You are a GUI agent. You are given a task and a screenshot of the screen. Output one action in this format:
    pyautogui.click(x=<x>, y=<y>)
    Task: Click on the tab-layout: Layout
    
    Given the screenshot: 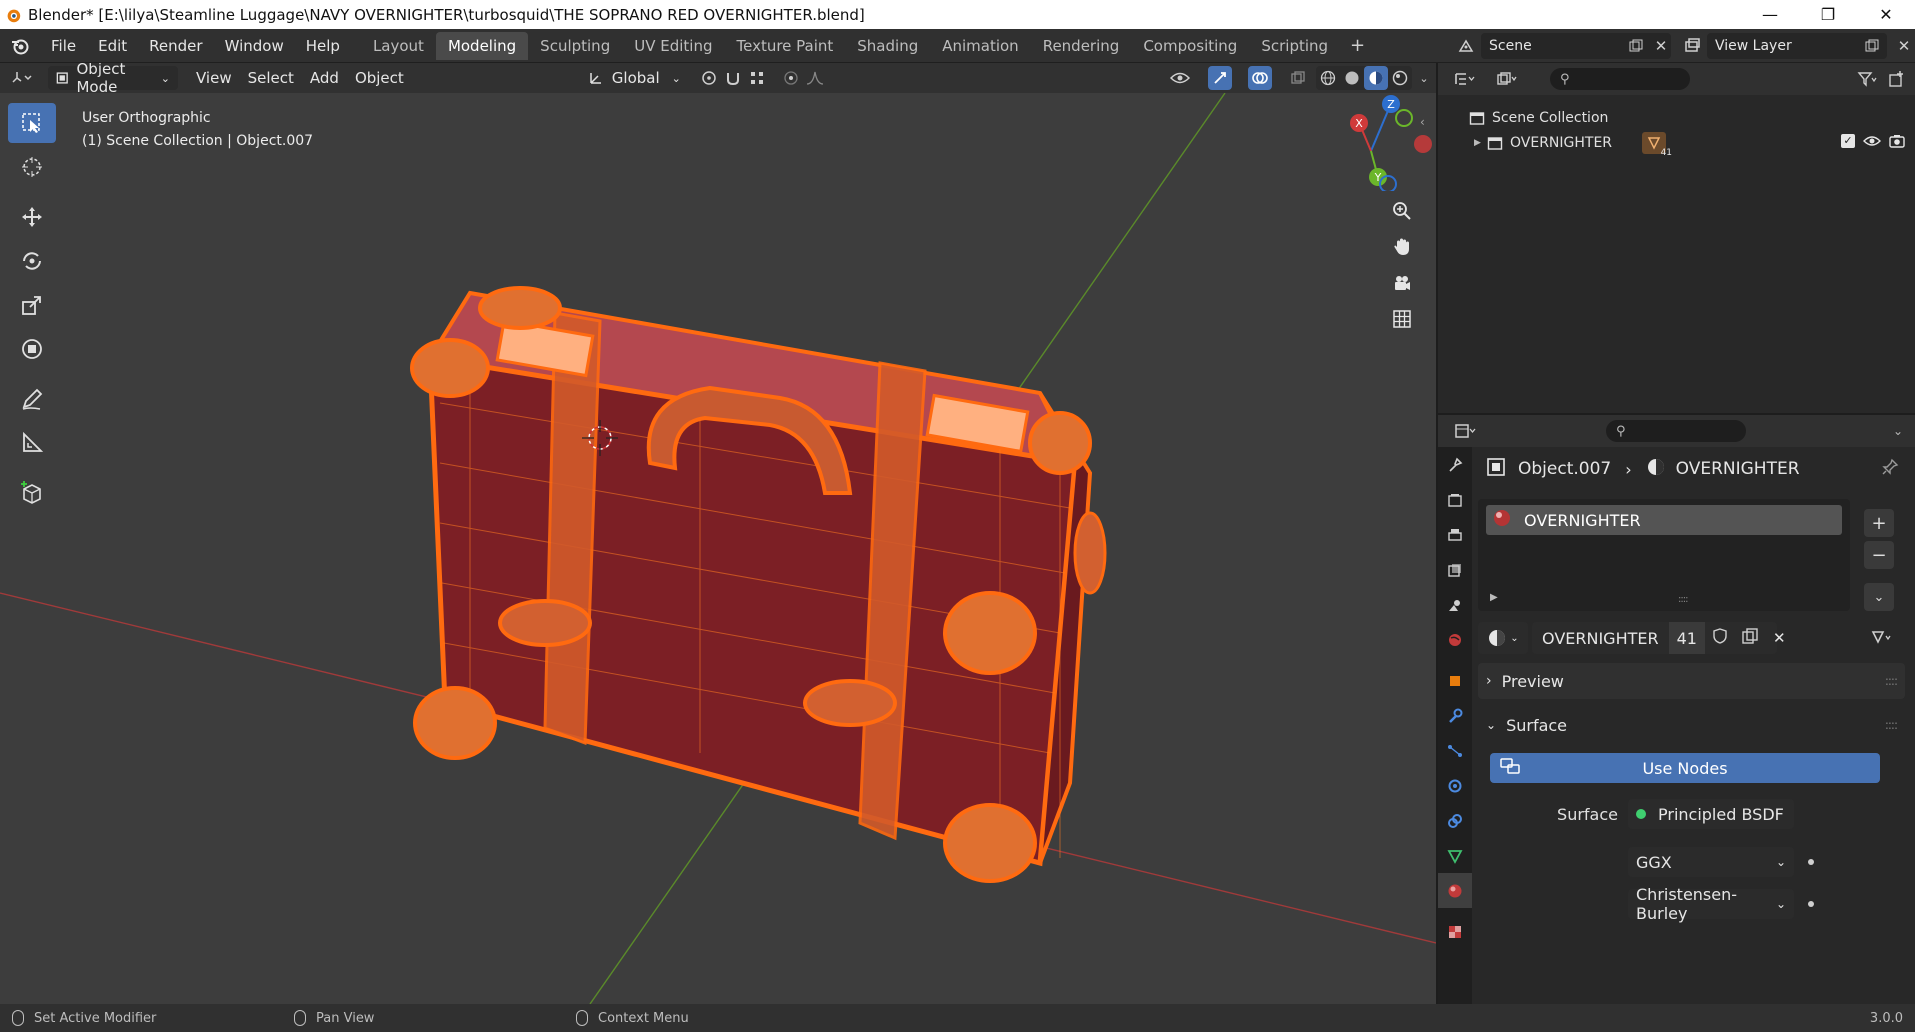 What is the action you would take?
    pyautogui.click(x=398, y=46)
    